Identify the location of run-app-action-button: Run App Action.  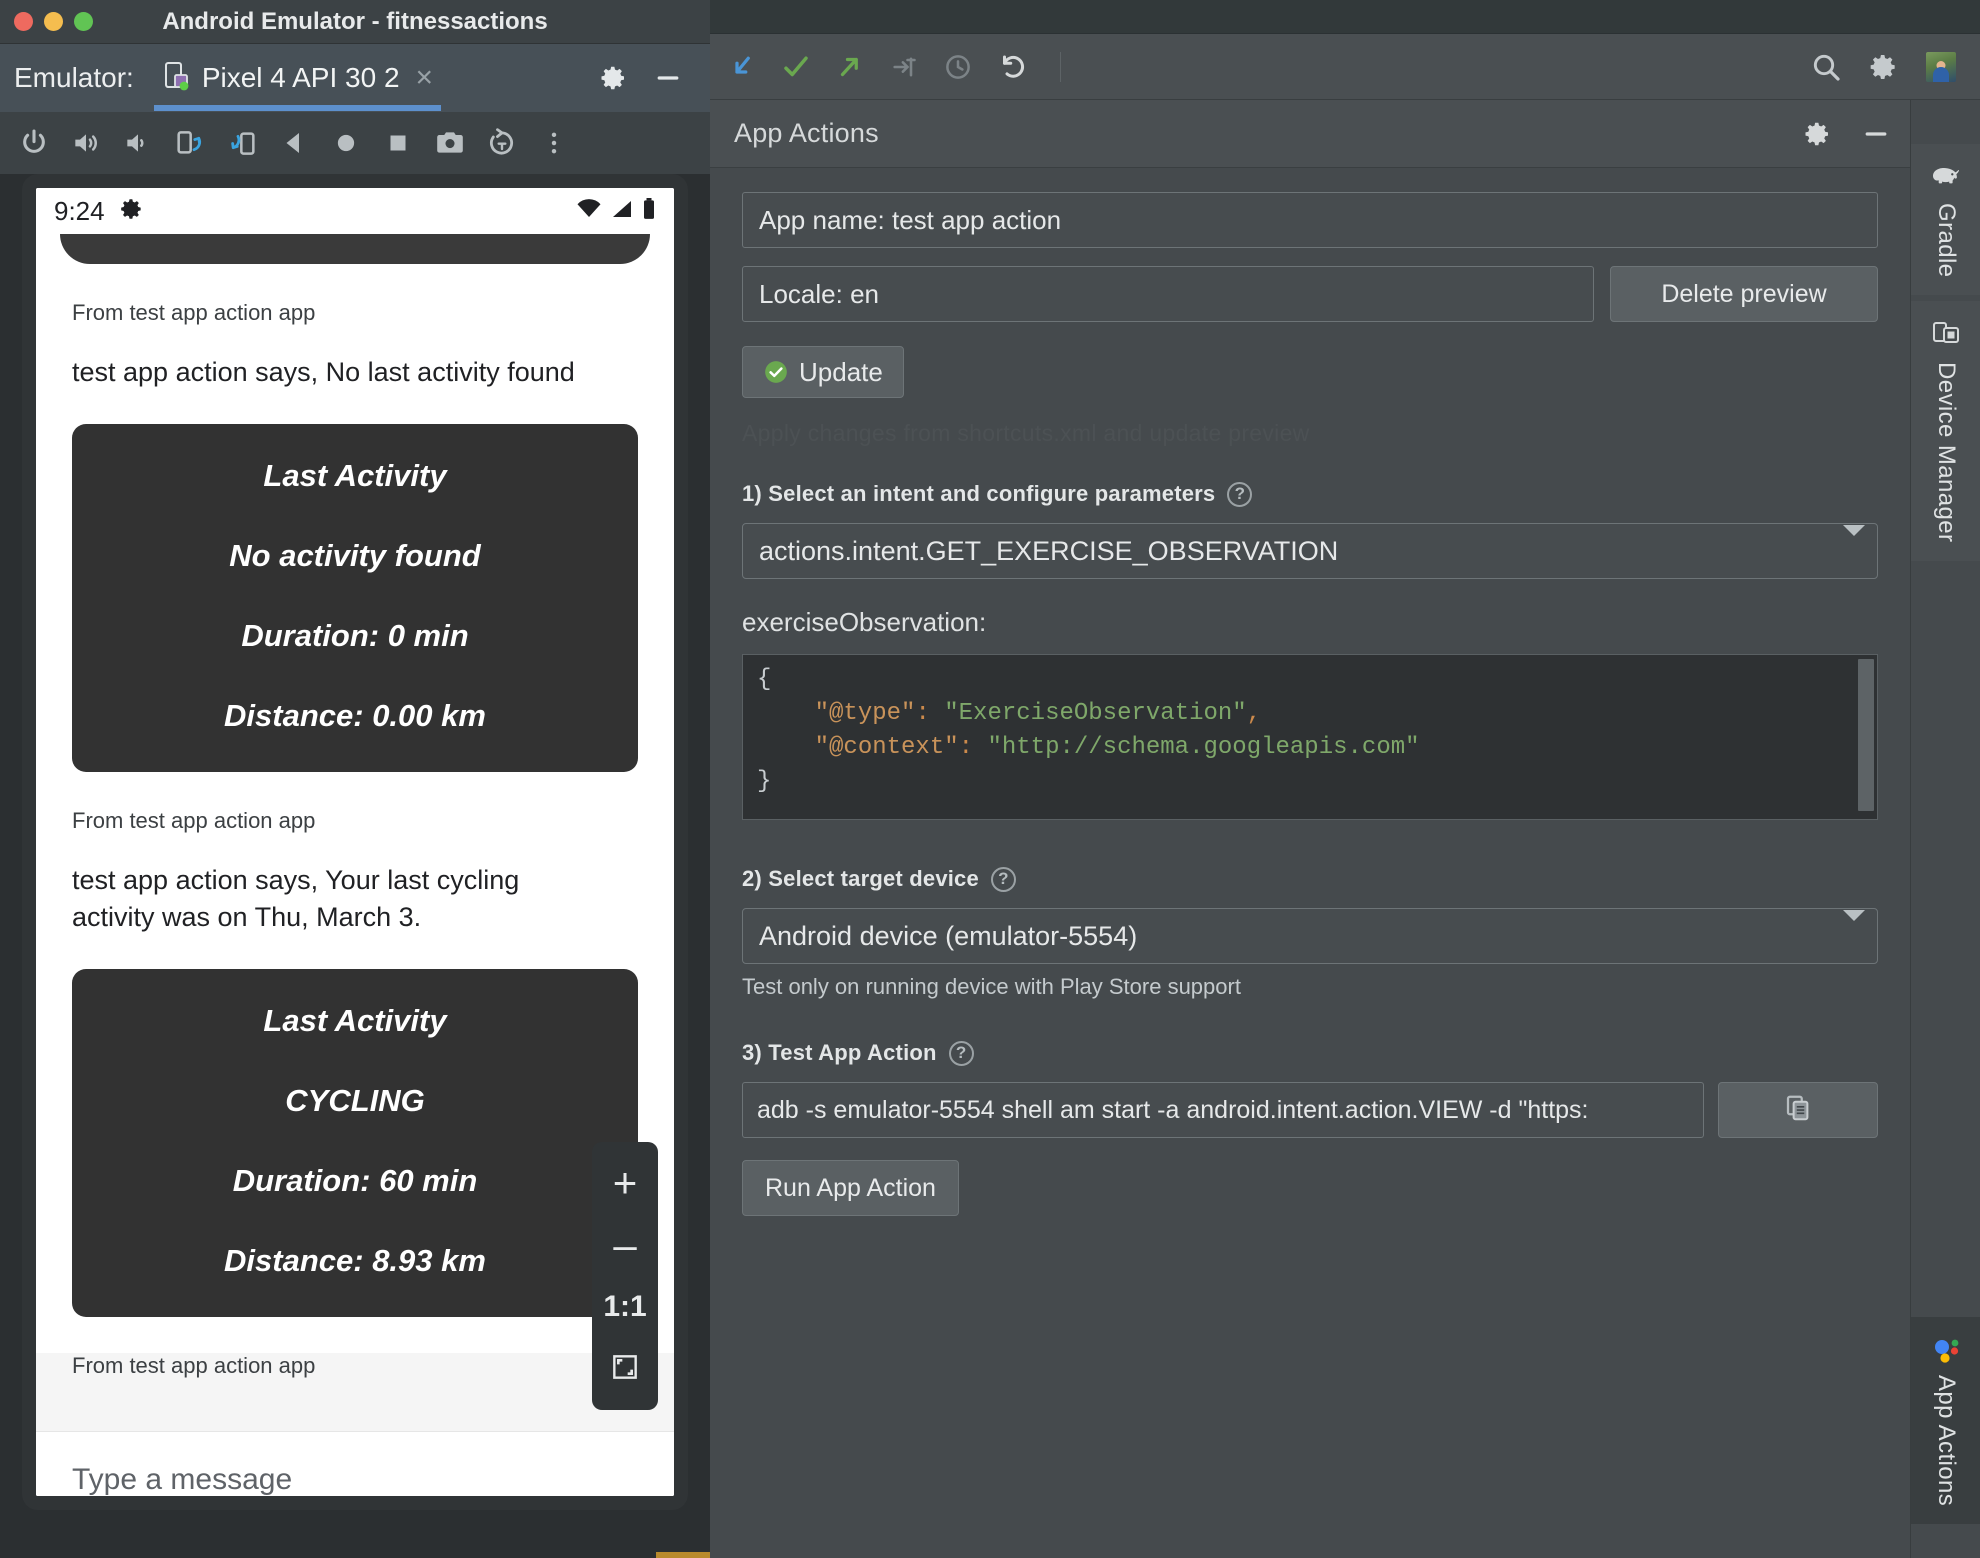
(850, 1188).